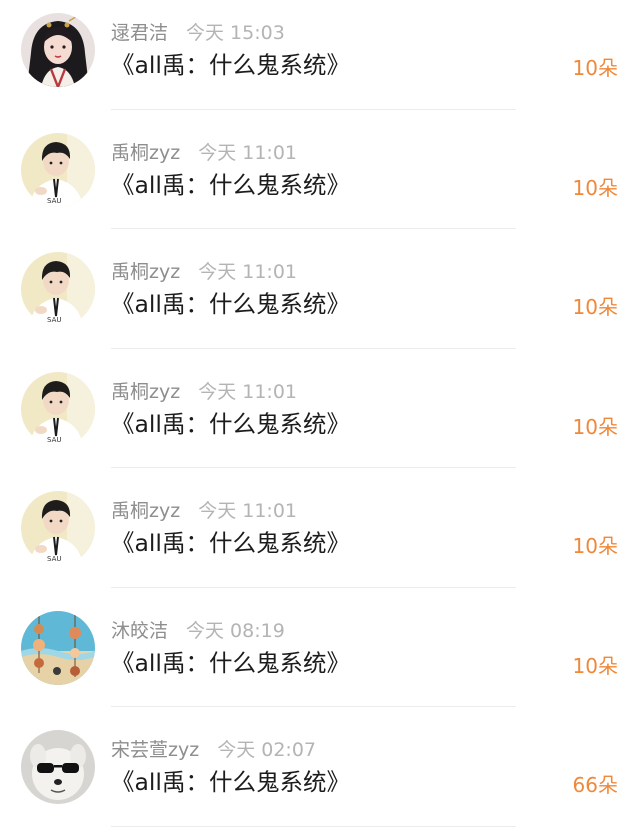 The width and height of the screenshot is (640, 837). Describe the element at coordinates (235, 33) in the screenshot. I see `timestamp: 今天 15:03` at that location.